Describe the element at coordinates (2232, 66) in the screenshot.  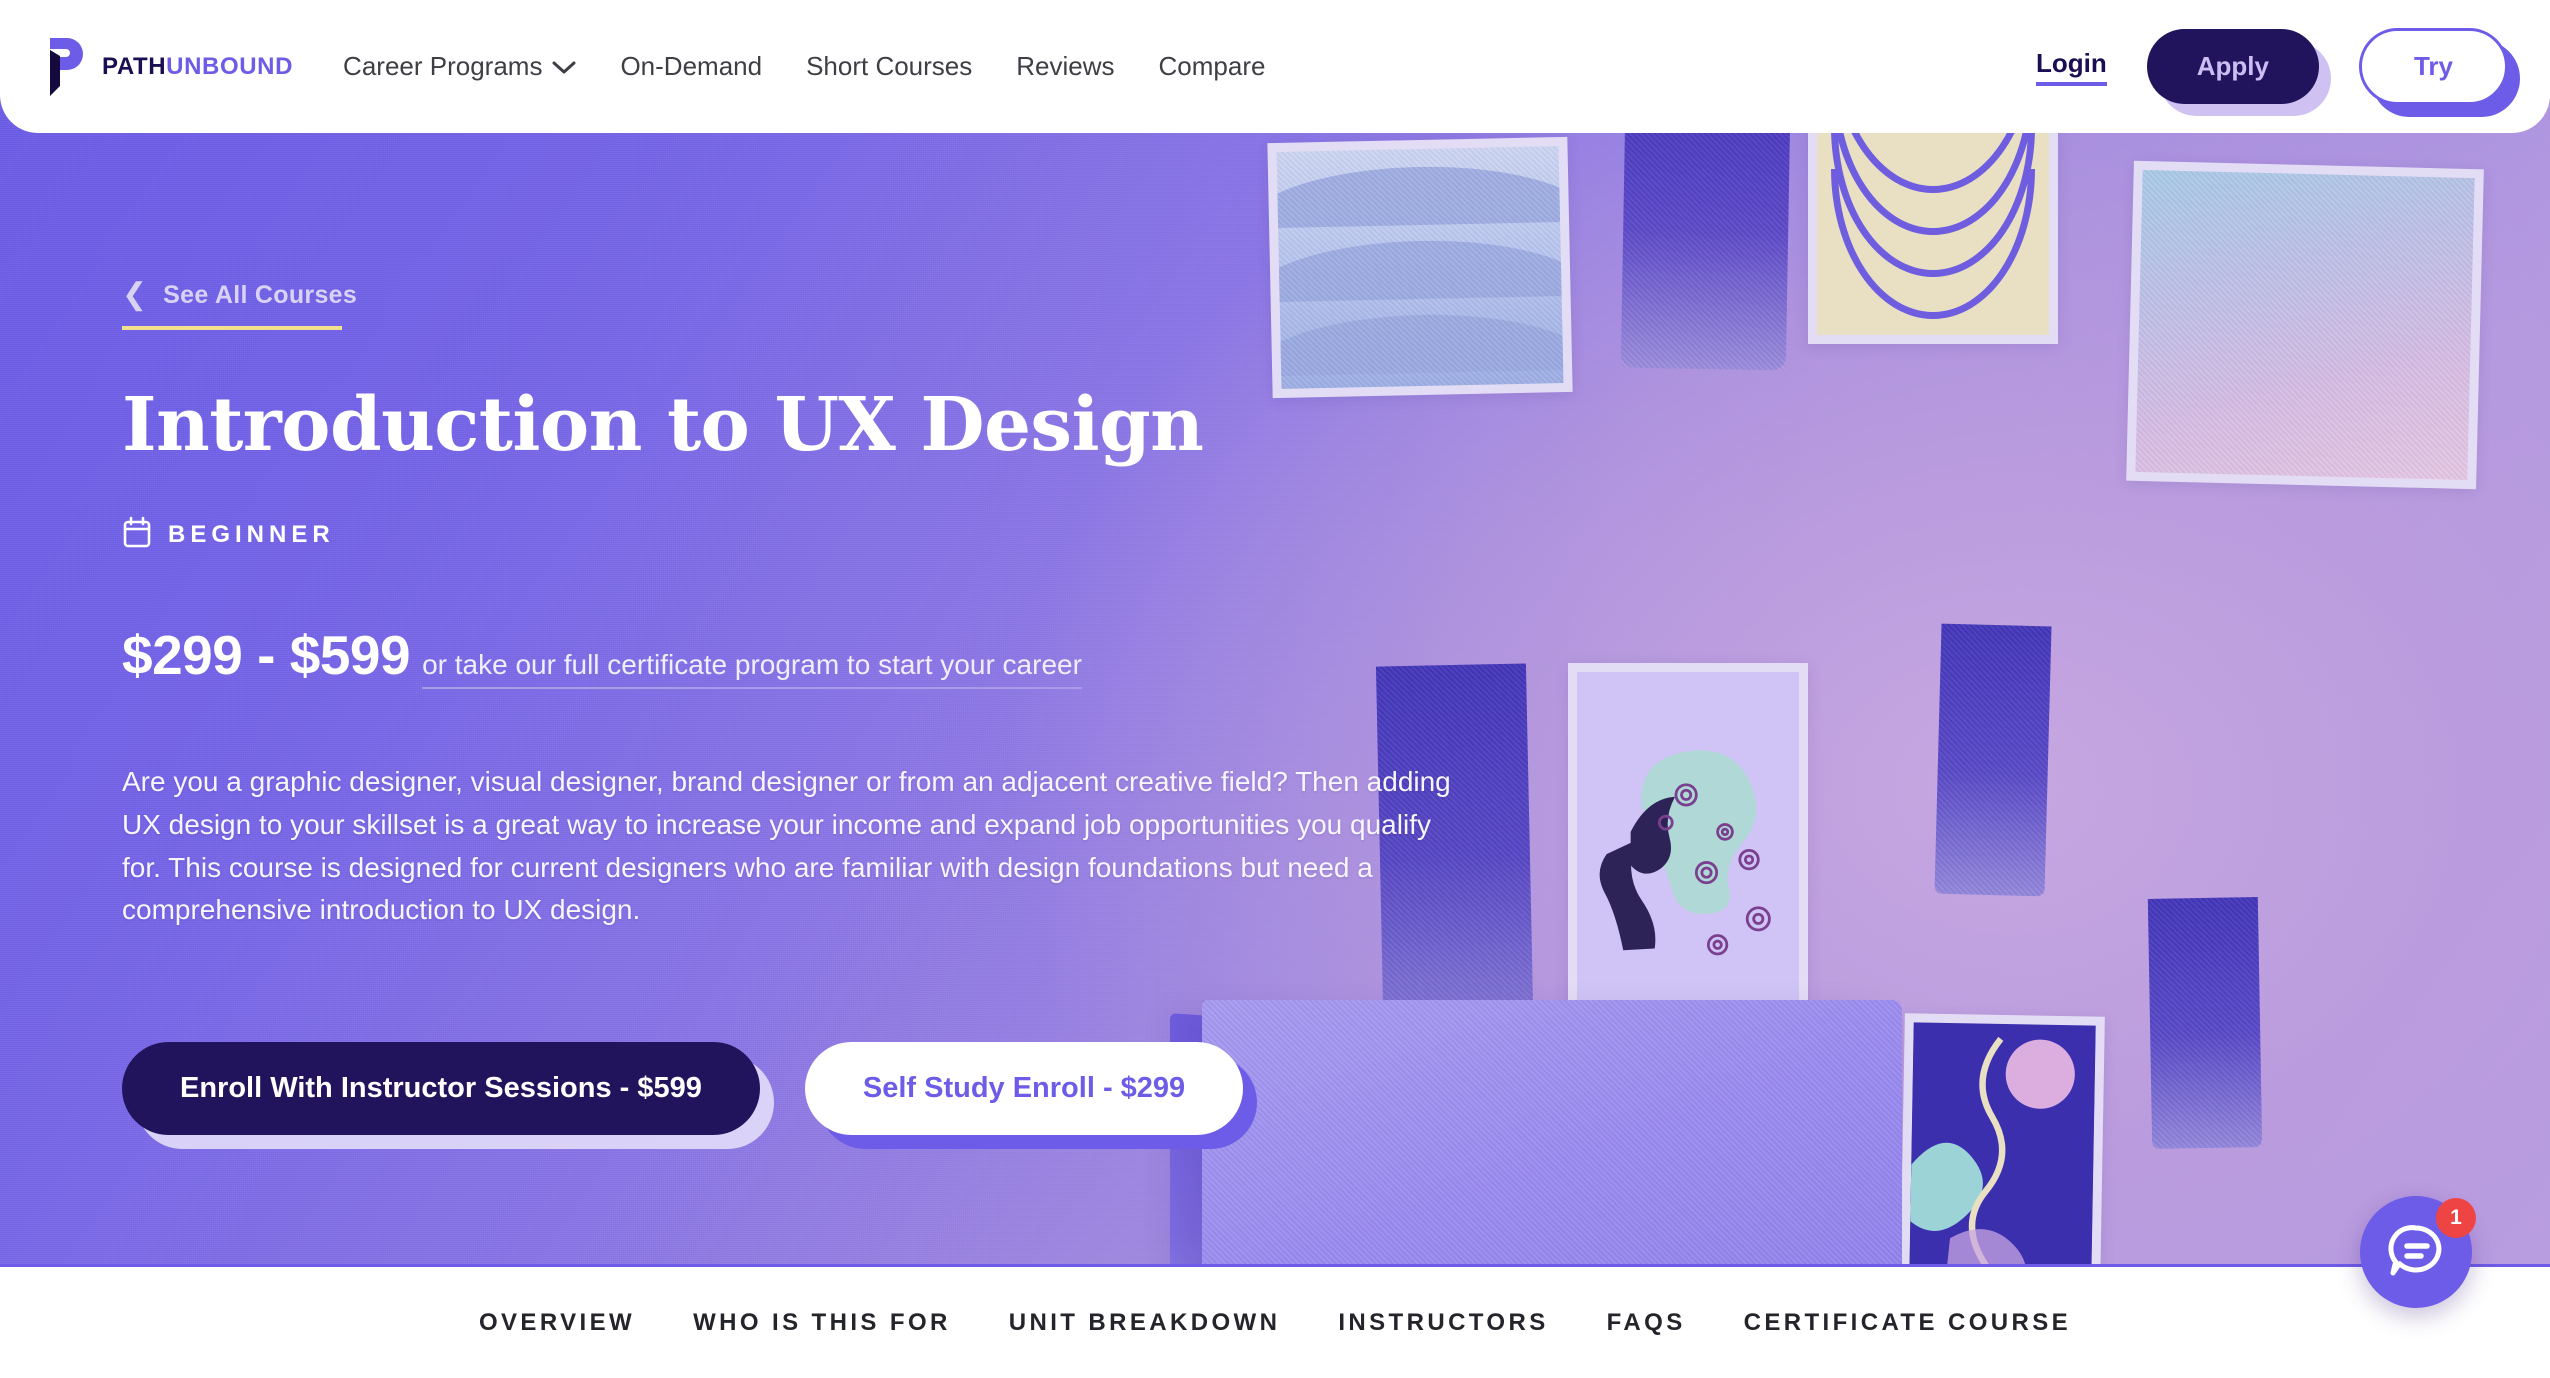
I see `apply-button: Apply` at that location.